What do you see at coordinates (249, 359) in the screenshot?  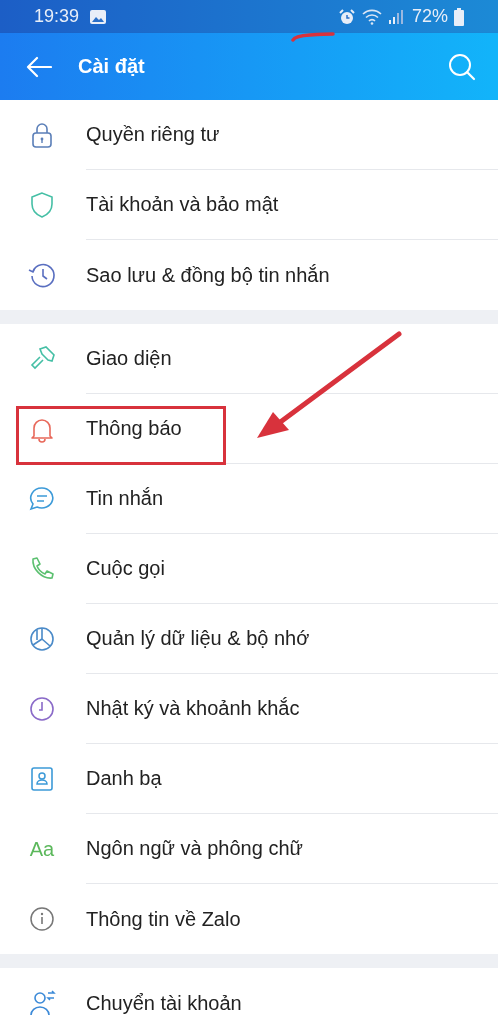 I see `settings-item: Giao diện` at bounding box center [249, 359].